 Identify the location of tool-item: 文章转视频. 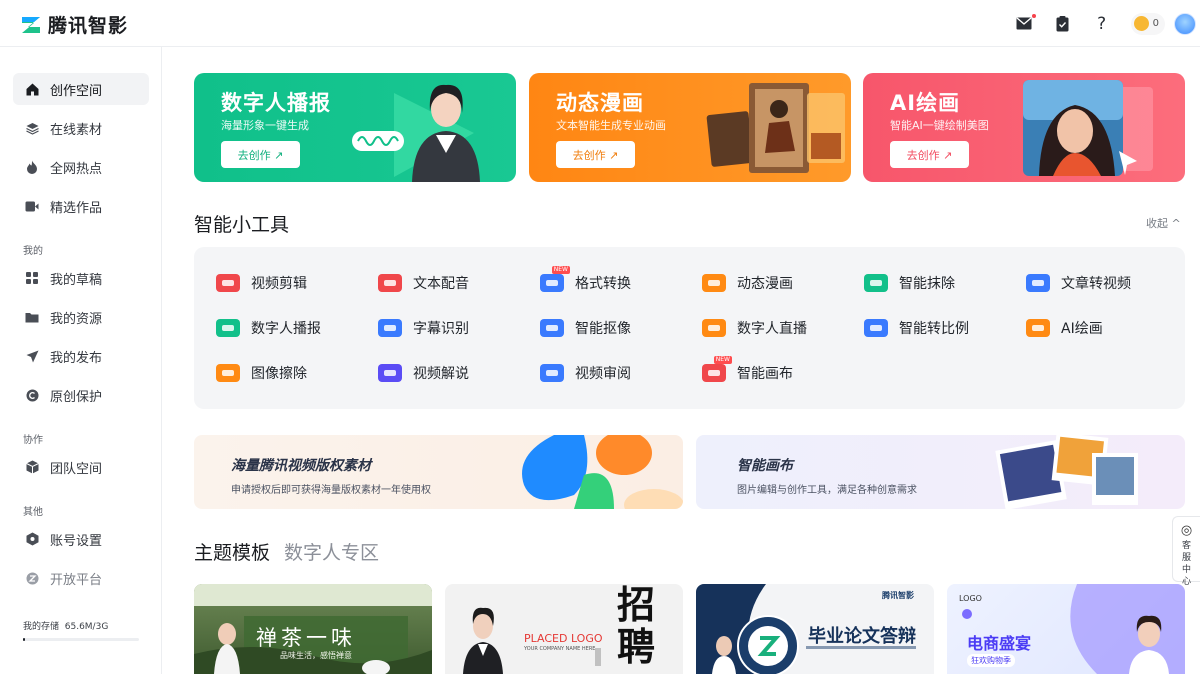
(1077, 283).